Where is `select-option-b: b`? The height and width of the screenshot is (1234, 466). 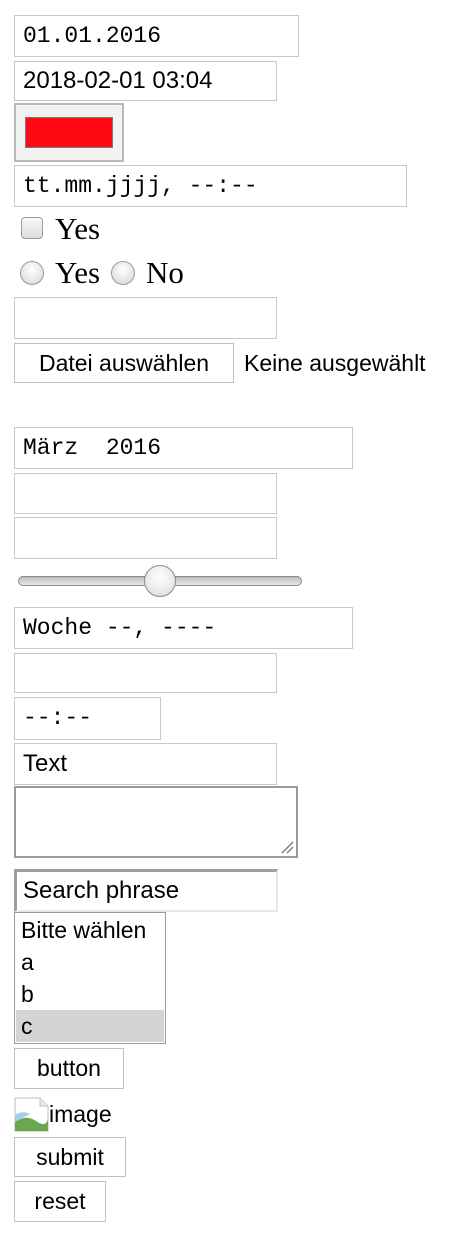
select-option-b: b is located at coordinates (90, 994).